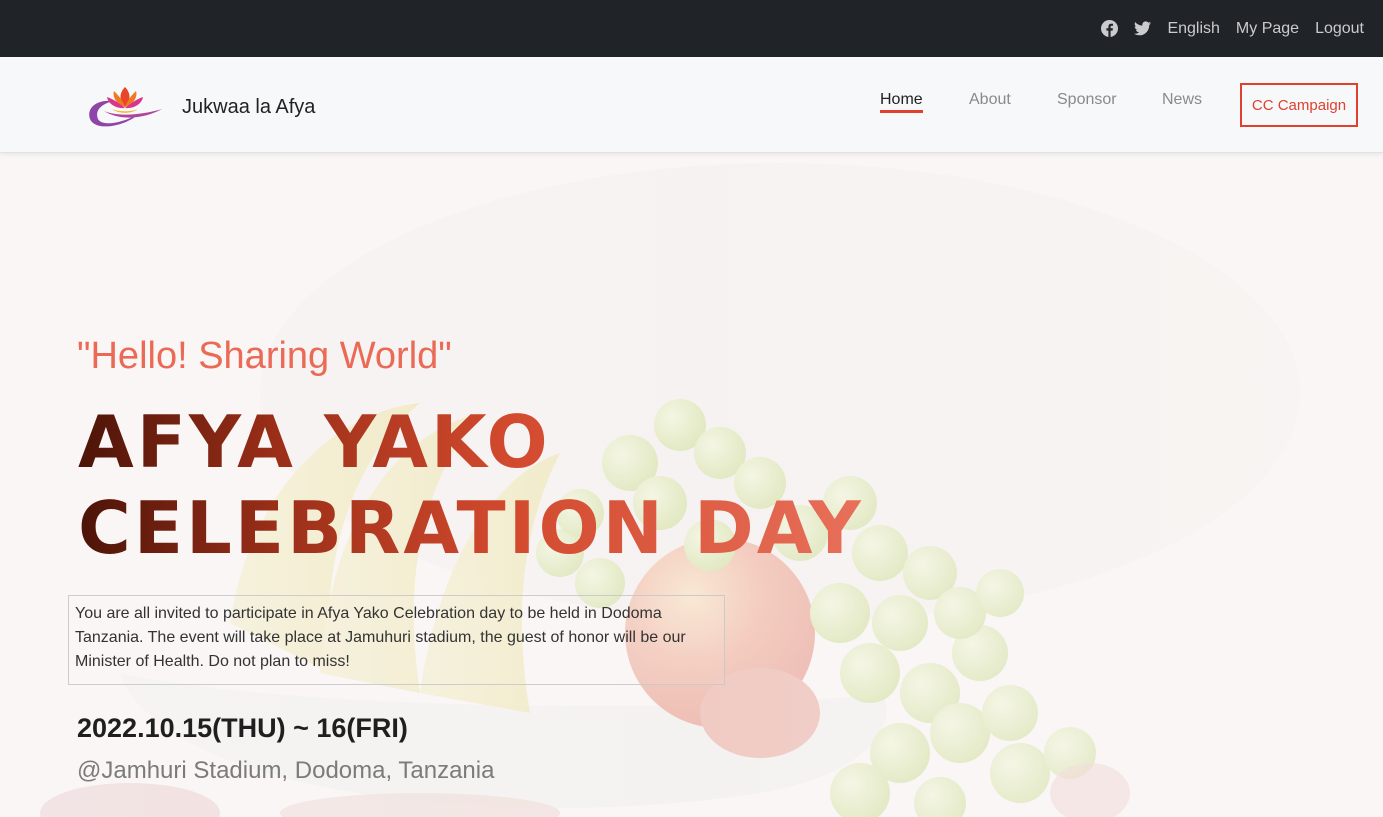  What do you see at coordinates (901, 102) in the screenshot?
I see `nav-item-home: Home` at bounding box center [901, 102].